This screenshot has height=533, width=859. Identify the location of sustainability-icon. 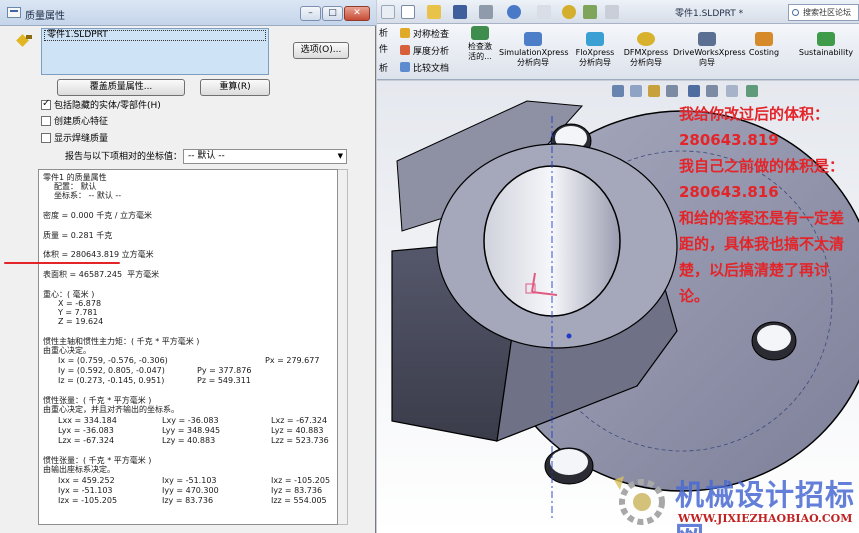
(826, 39).